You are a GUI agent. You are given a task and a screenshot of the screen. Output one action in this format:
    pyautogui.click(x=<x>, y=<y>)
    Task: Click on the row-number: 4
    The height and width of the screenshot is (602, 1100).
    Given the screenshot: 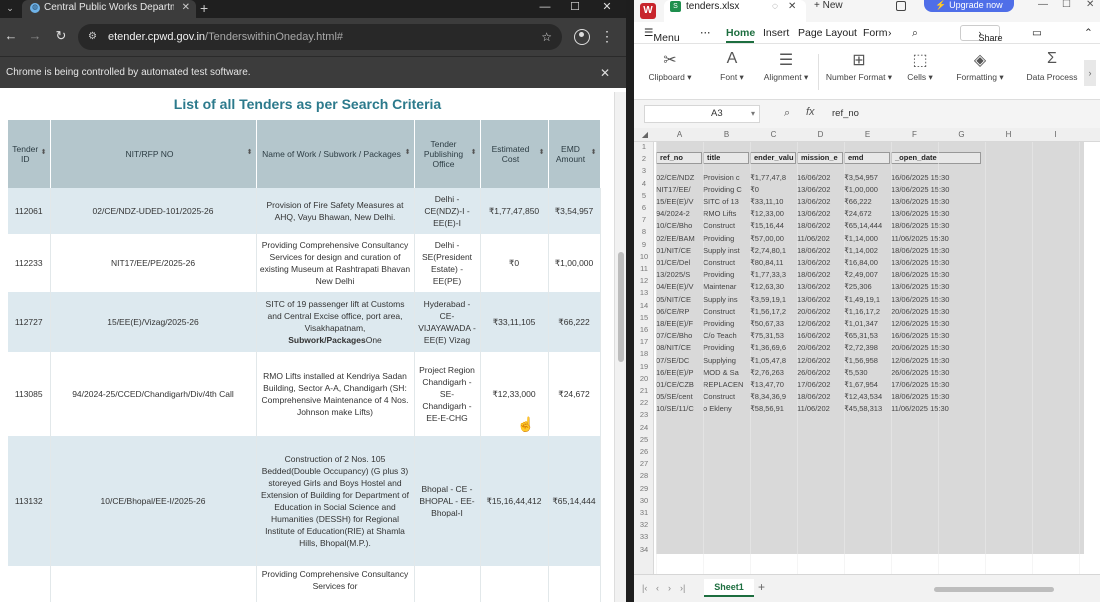 What is the action you would take?
    pyautogui.click(x=644, y=183)
    